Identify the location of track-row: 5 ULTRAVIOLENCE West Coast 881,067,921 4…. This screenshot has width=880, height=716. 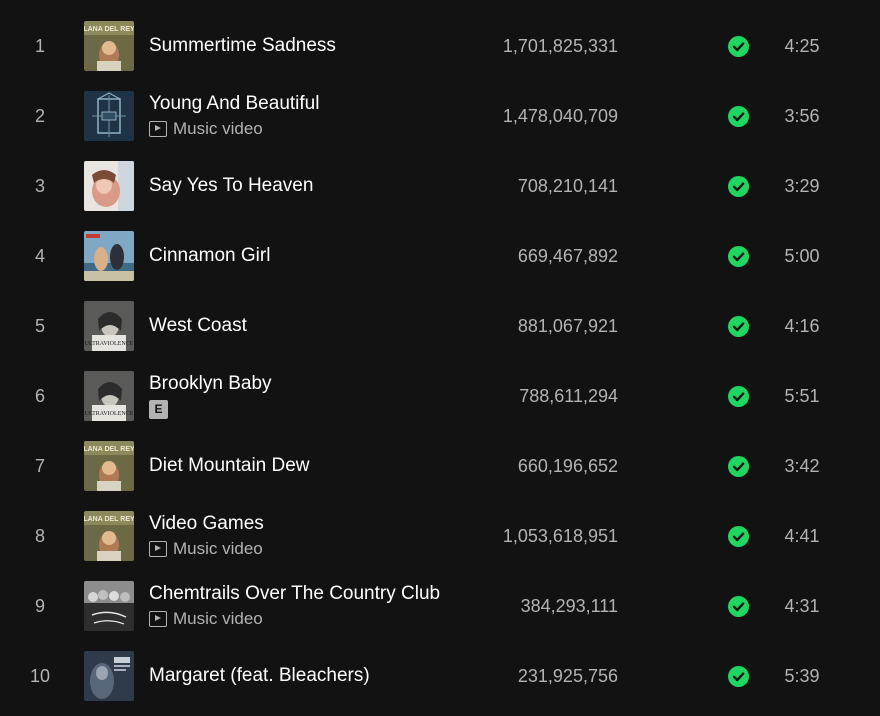
(440, 326).